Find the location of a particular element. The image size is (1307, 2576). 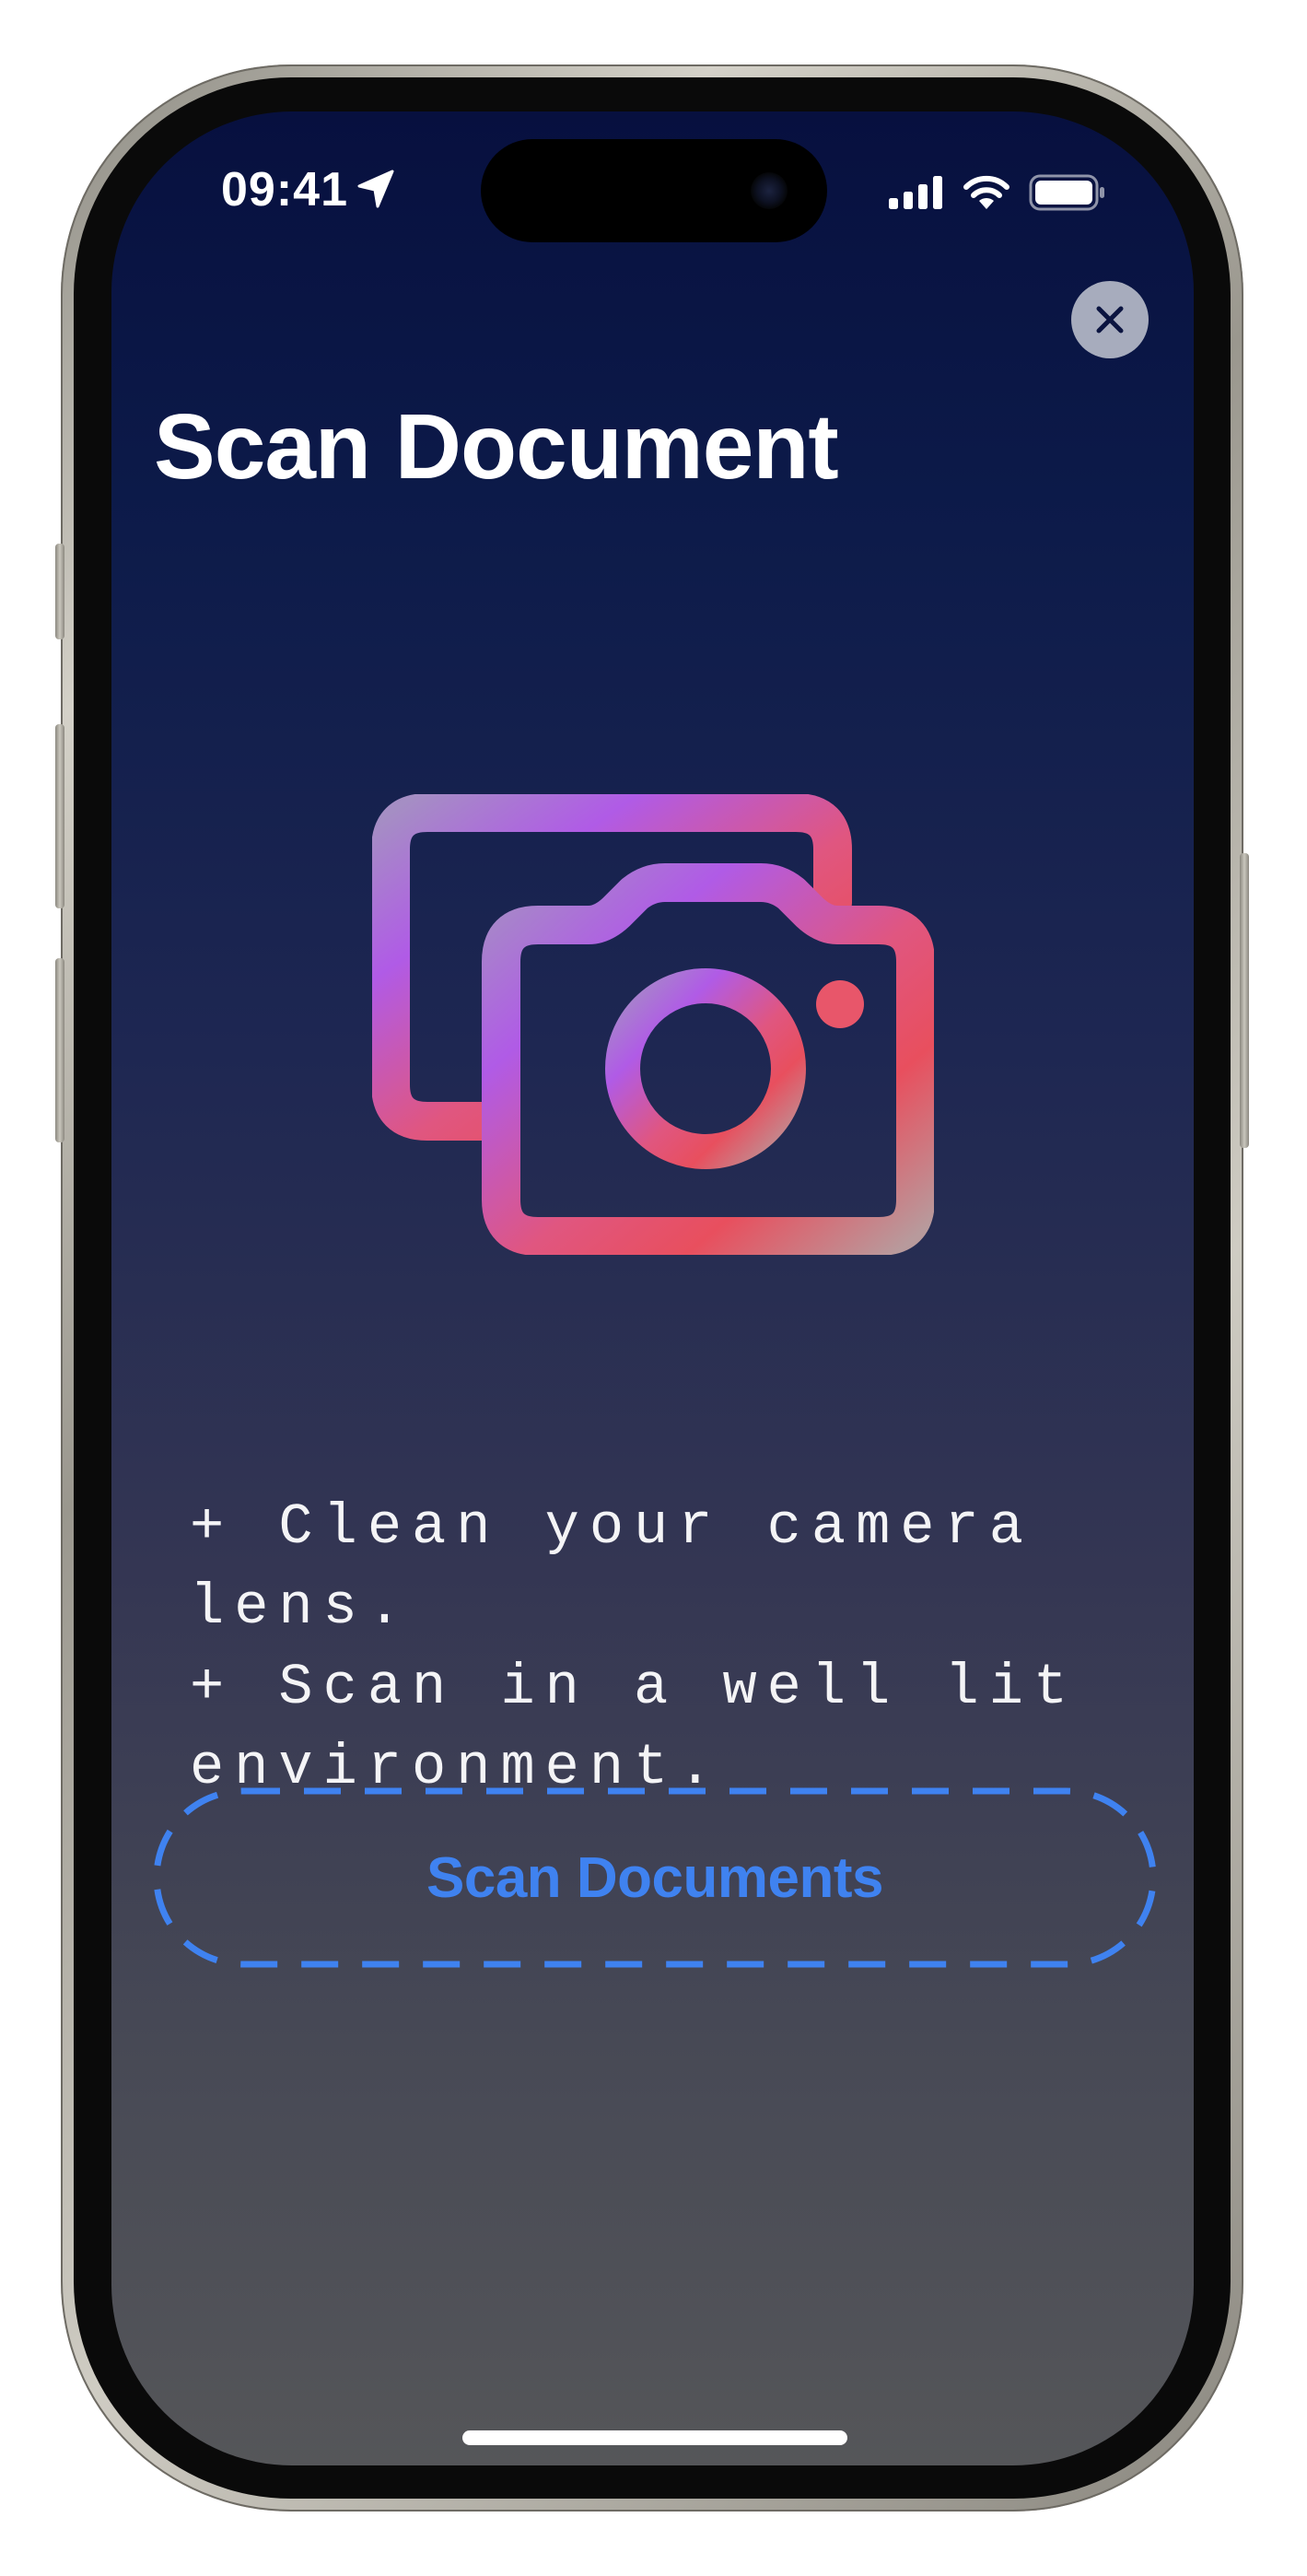

scan-documents-button: Scan Documents is located at coordinates (655, 1877).